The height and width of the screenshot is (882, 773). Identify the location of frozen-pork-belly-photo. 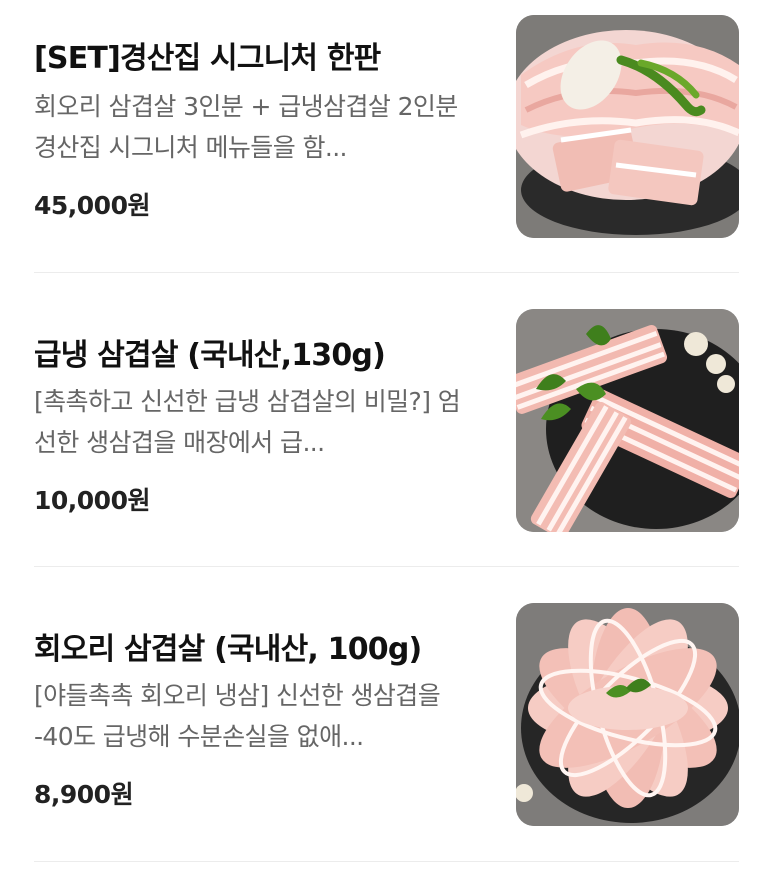
(627, 420).